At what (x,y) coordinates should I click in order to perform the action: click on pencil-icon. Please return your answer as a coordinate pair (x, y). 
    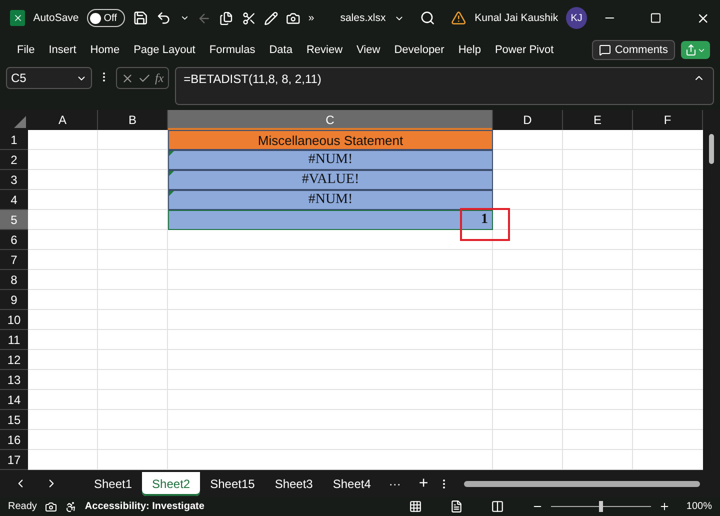
    Looking at the image, I should click on (271, 18).